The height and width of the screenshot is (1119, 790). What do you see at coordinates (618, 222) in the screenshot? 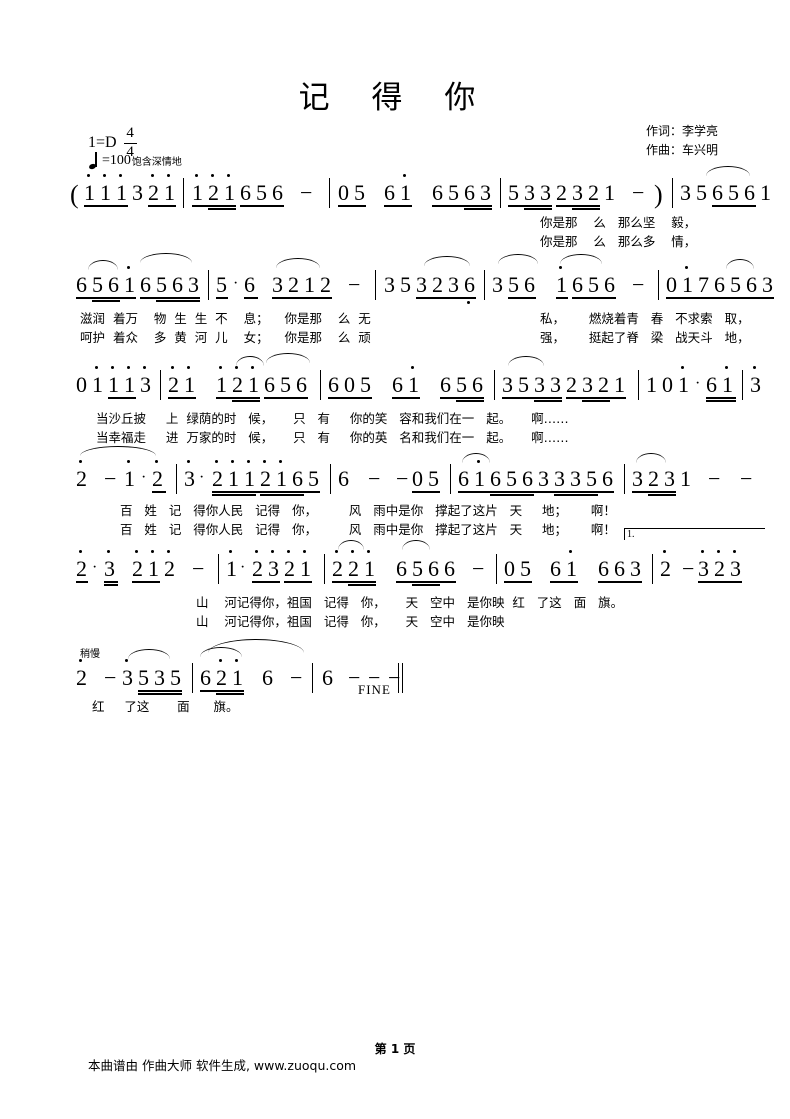
I see `lyric-line-1: 你是那 么 那么坚 毅，` at bounding box center [618, 222].